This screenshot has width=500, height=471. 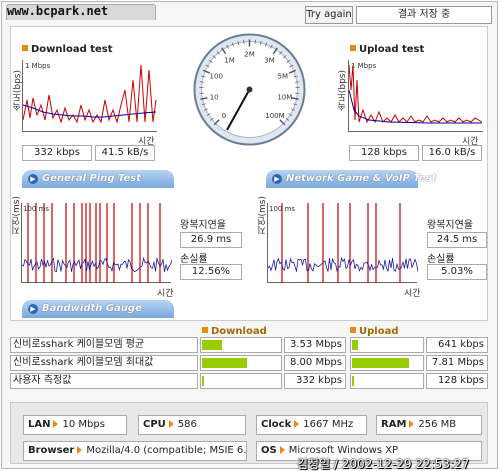 What do you see at coordinates (216, 77) in the screenshot?
I see `dial-label: 100` at bounding box center [216, 77].